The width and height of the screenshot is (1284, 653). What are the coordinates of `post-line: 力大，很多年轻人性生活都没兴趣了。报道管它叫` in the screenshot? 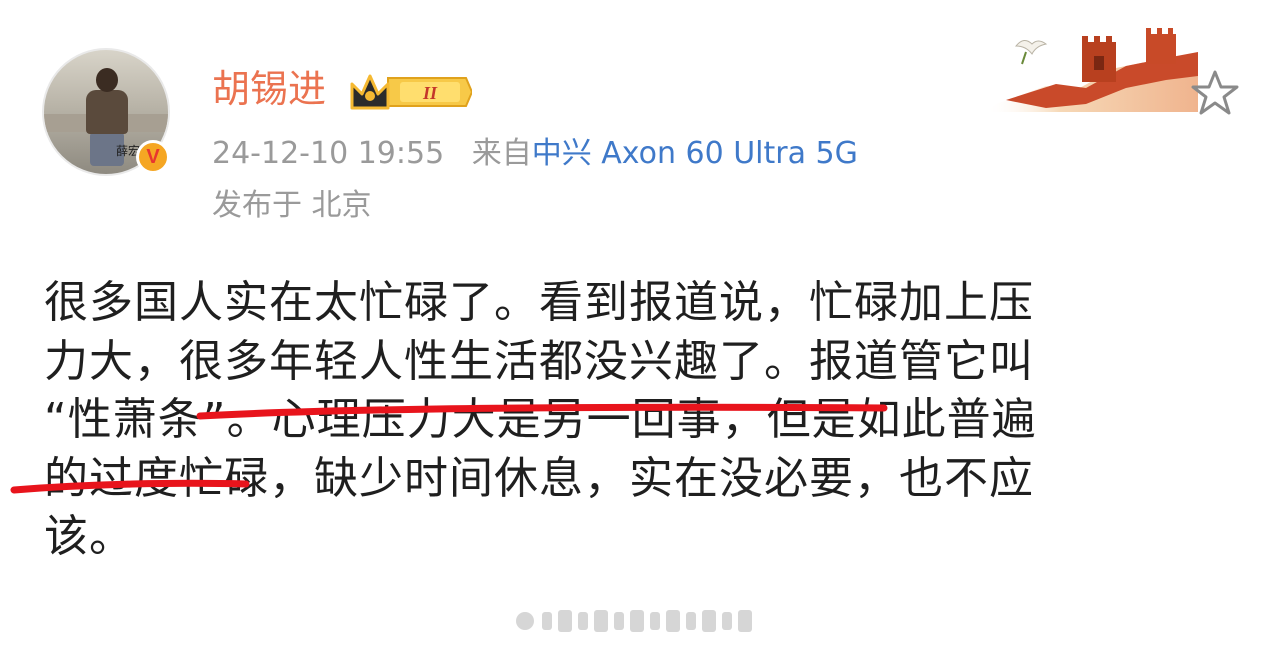 It's located at (539, 361).